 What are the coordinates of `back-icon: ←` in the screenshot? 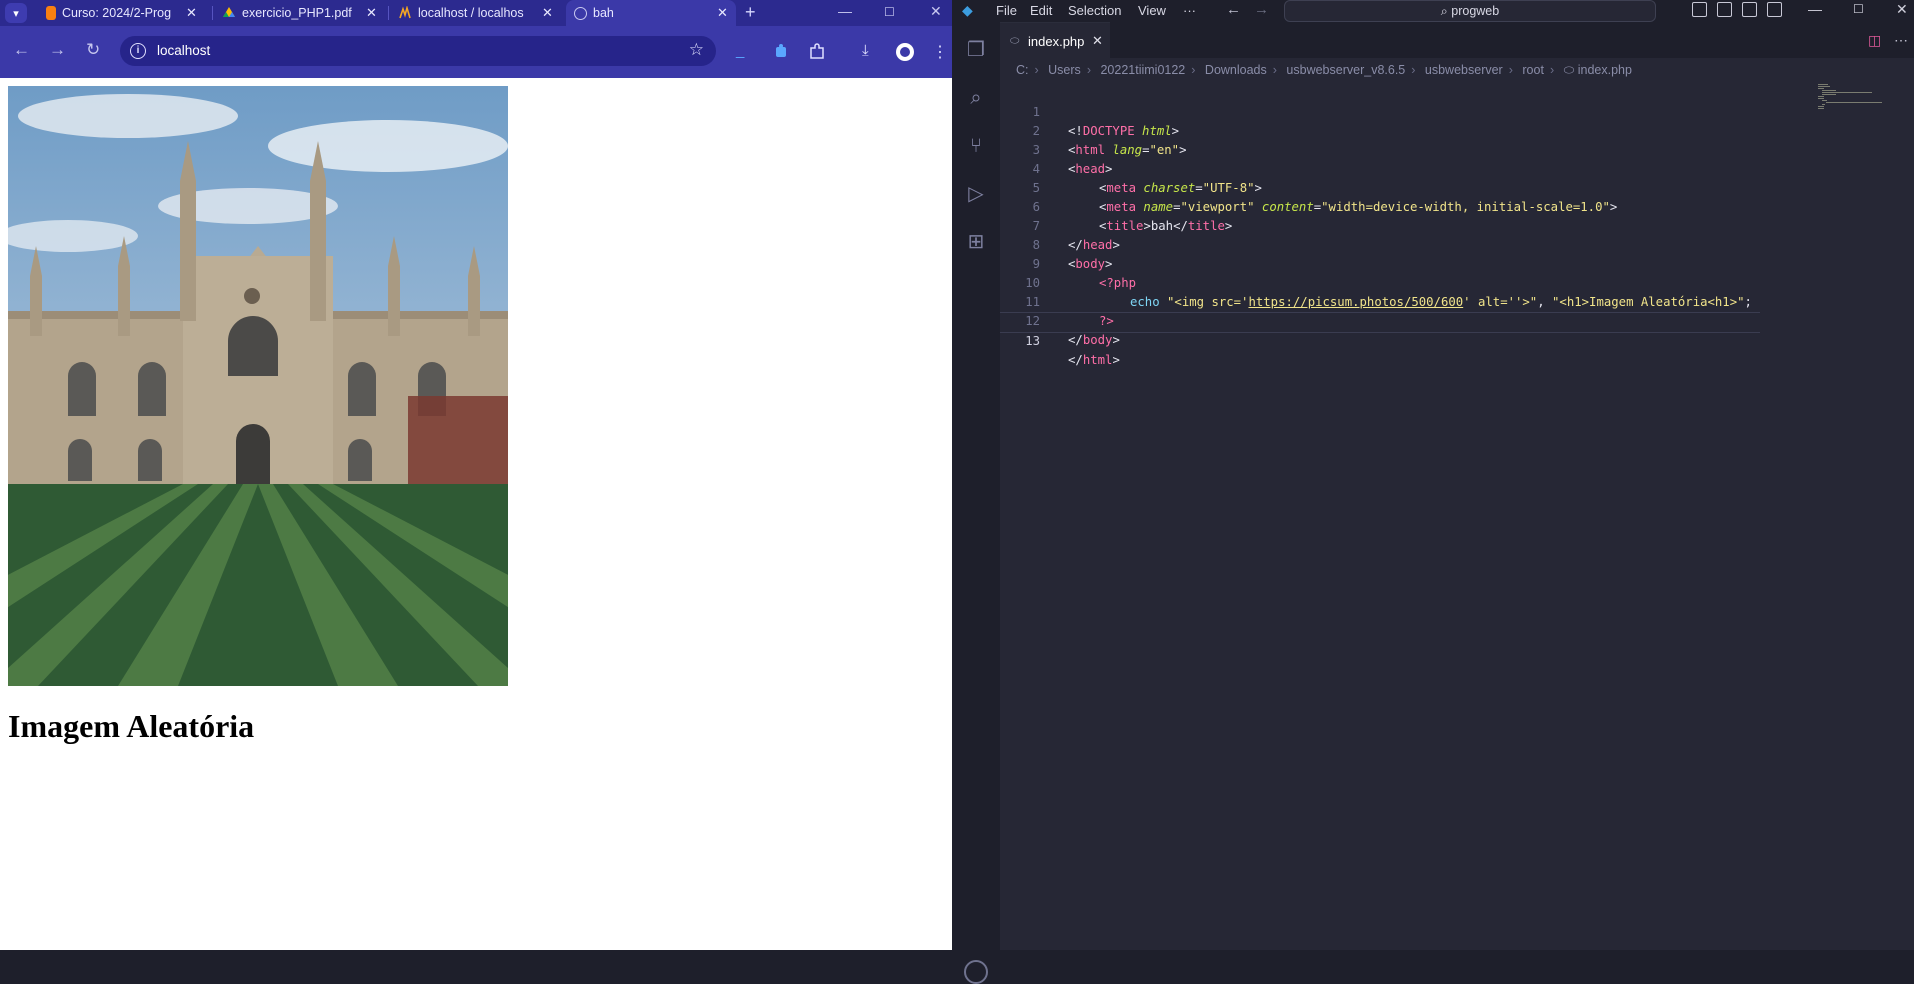 It's located at (21, 50).